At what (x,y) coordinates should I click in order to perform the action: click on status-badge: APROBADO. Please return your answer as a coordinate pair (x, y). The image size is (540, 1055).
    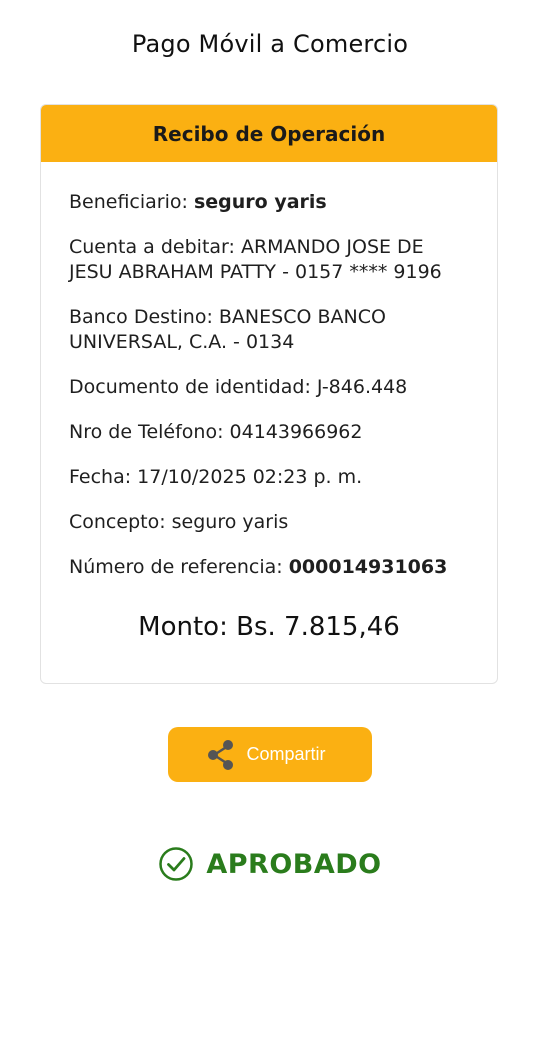
    Looking at the image, I should click on (270, 864).